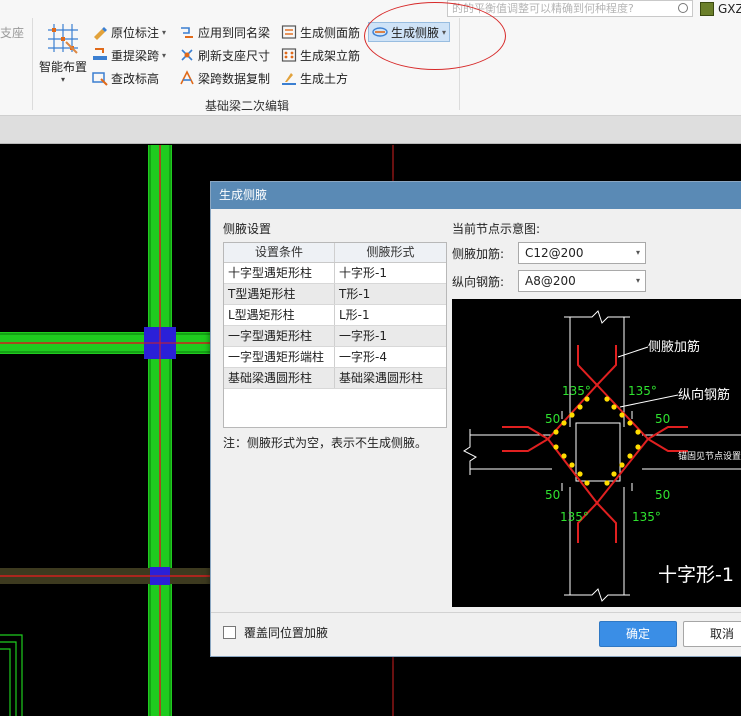 The height and width of the screenshot is (716, 741). I want to click on copy-span-icon, so click(187, 78).